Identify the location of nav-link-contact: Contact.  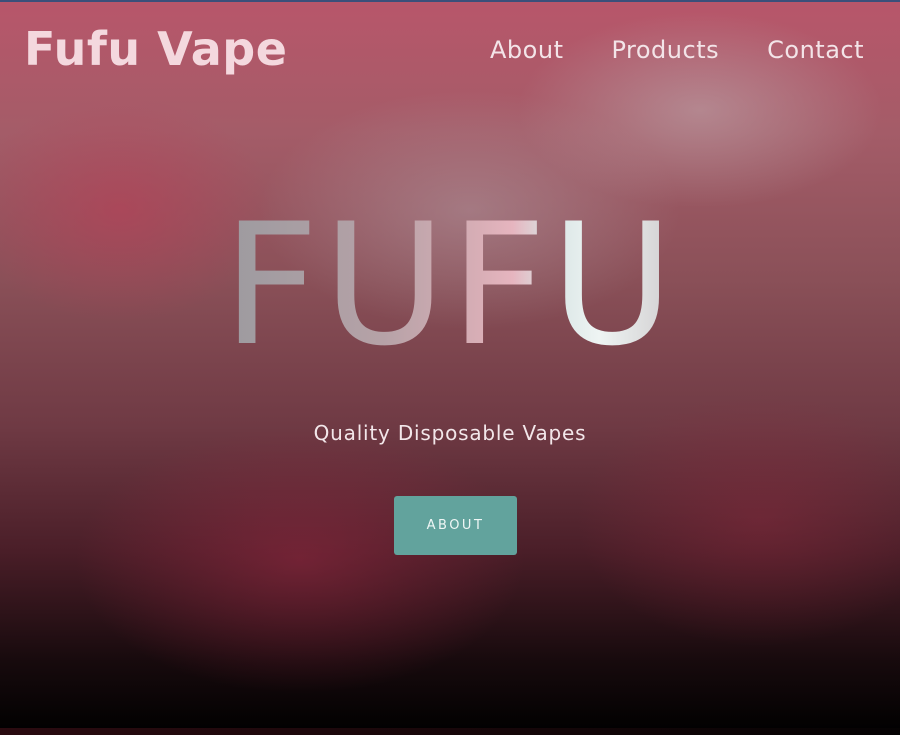
(815, 50).